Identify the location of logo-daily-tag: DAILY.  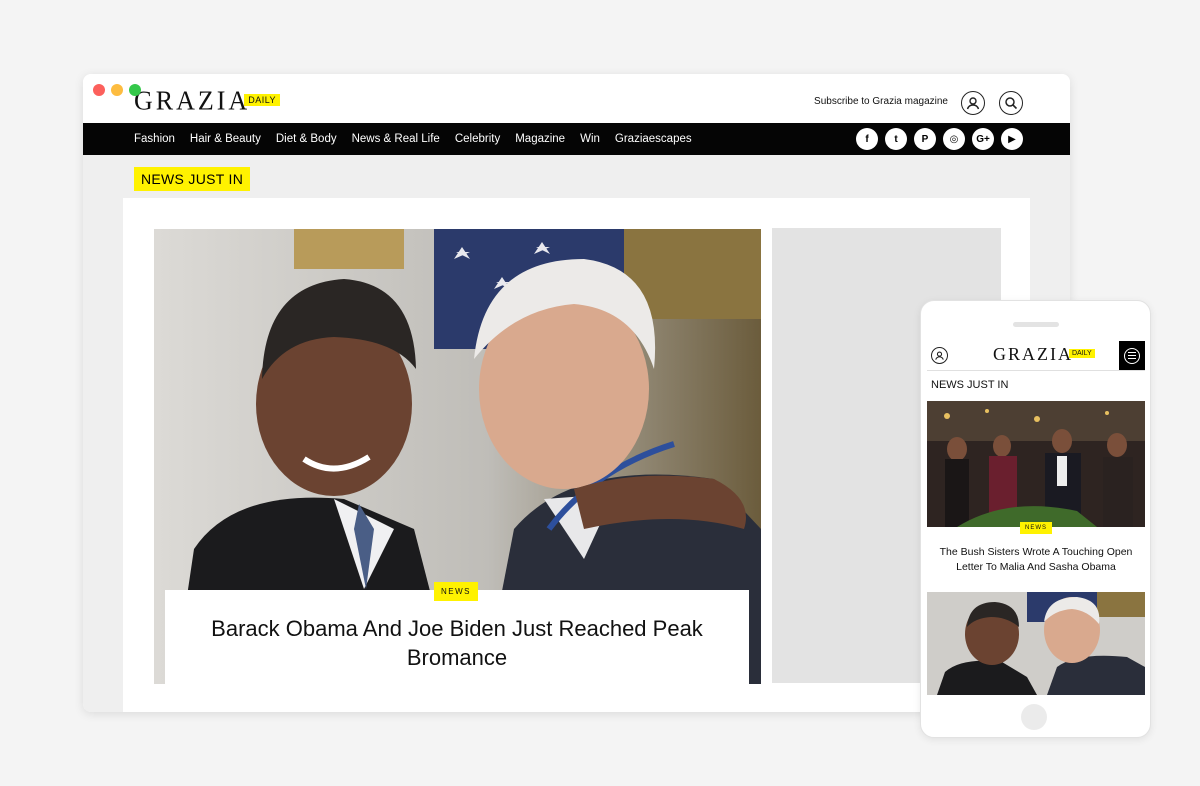
(1082, 353).